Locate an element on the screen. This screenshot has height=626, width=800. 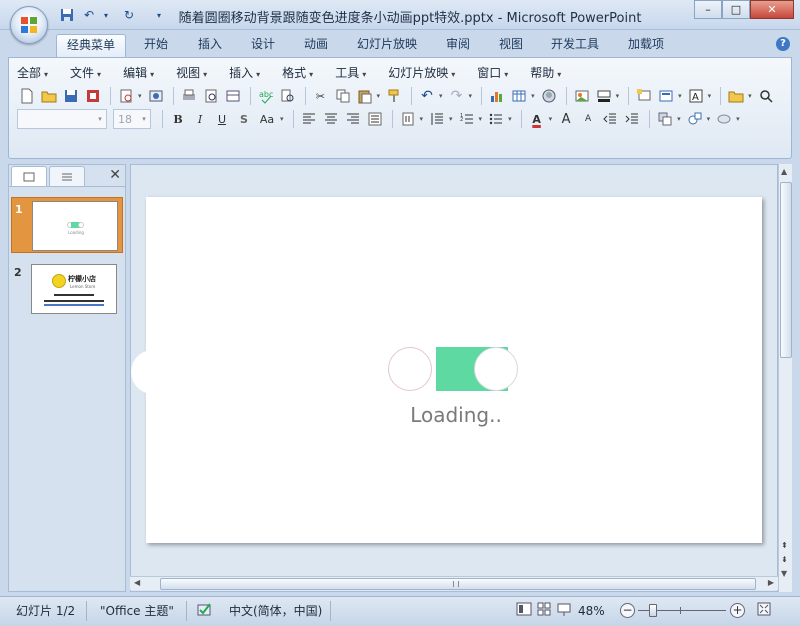
menu-all: 全部 ▾ is located at coordinates (32, 73).